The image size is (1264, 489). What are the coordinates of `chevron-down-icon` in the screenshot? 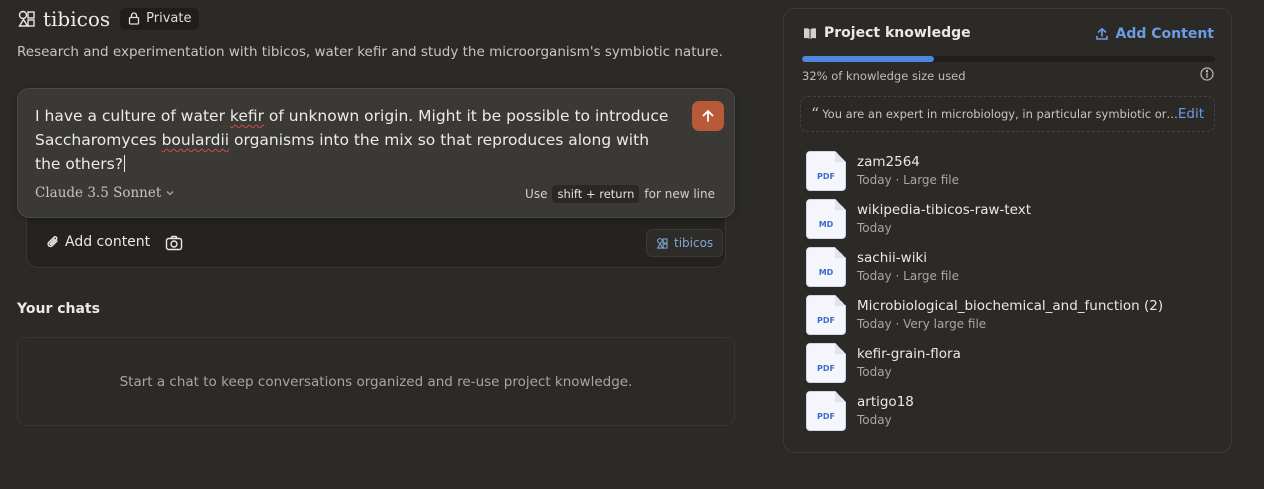 It's located at (170, 193).